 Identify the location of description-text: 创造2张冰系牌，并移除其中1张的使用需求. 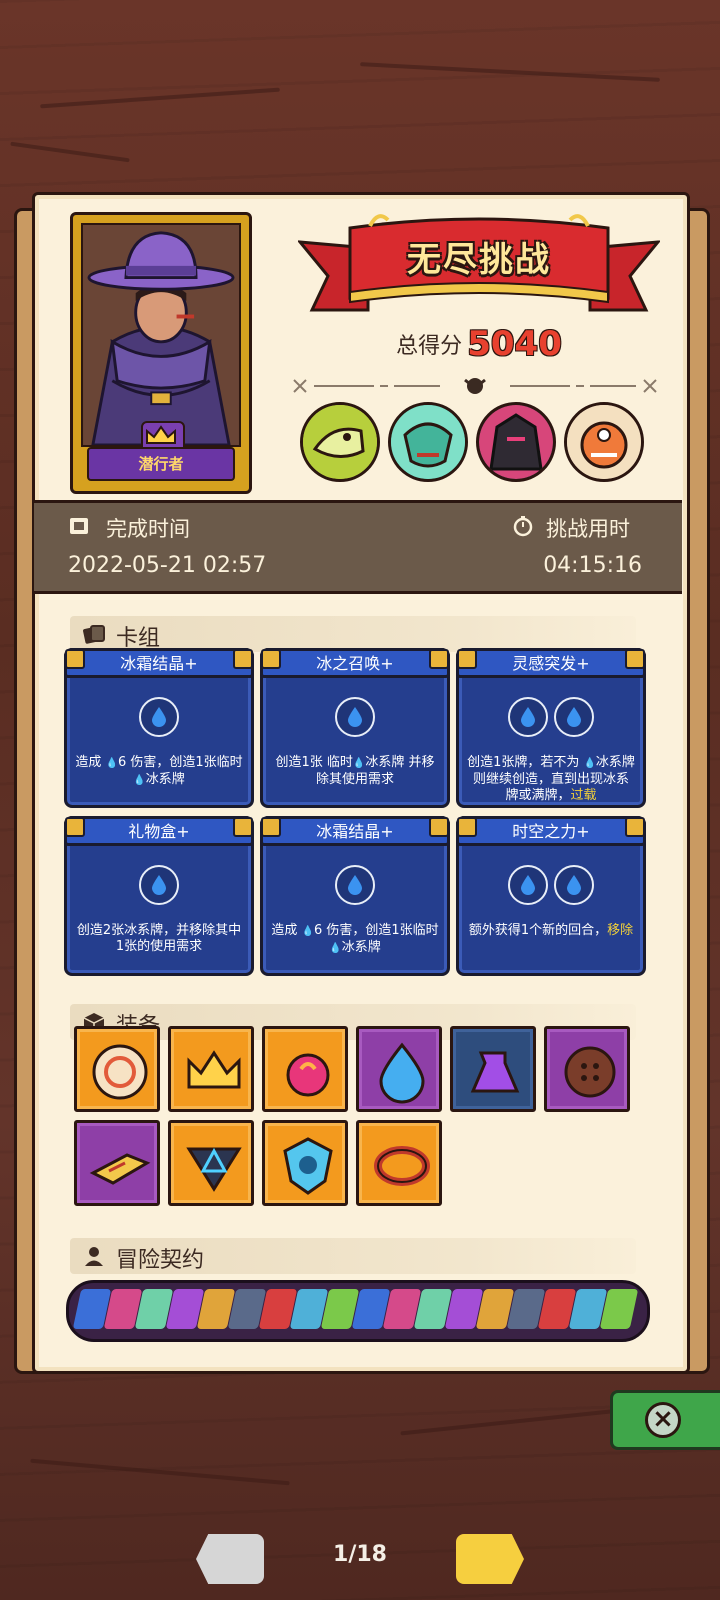
(159, 938).